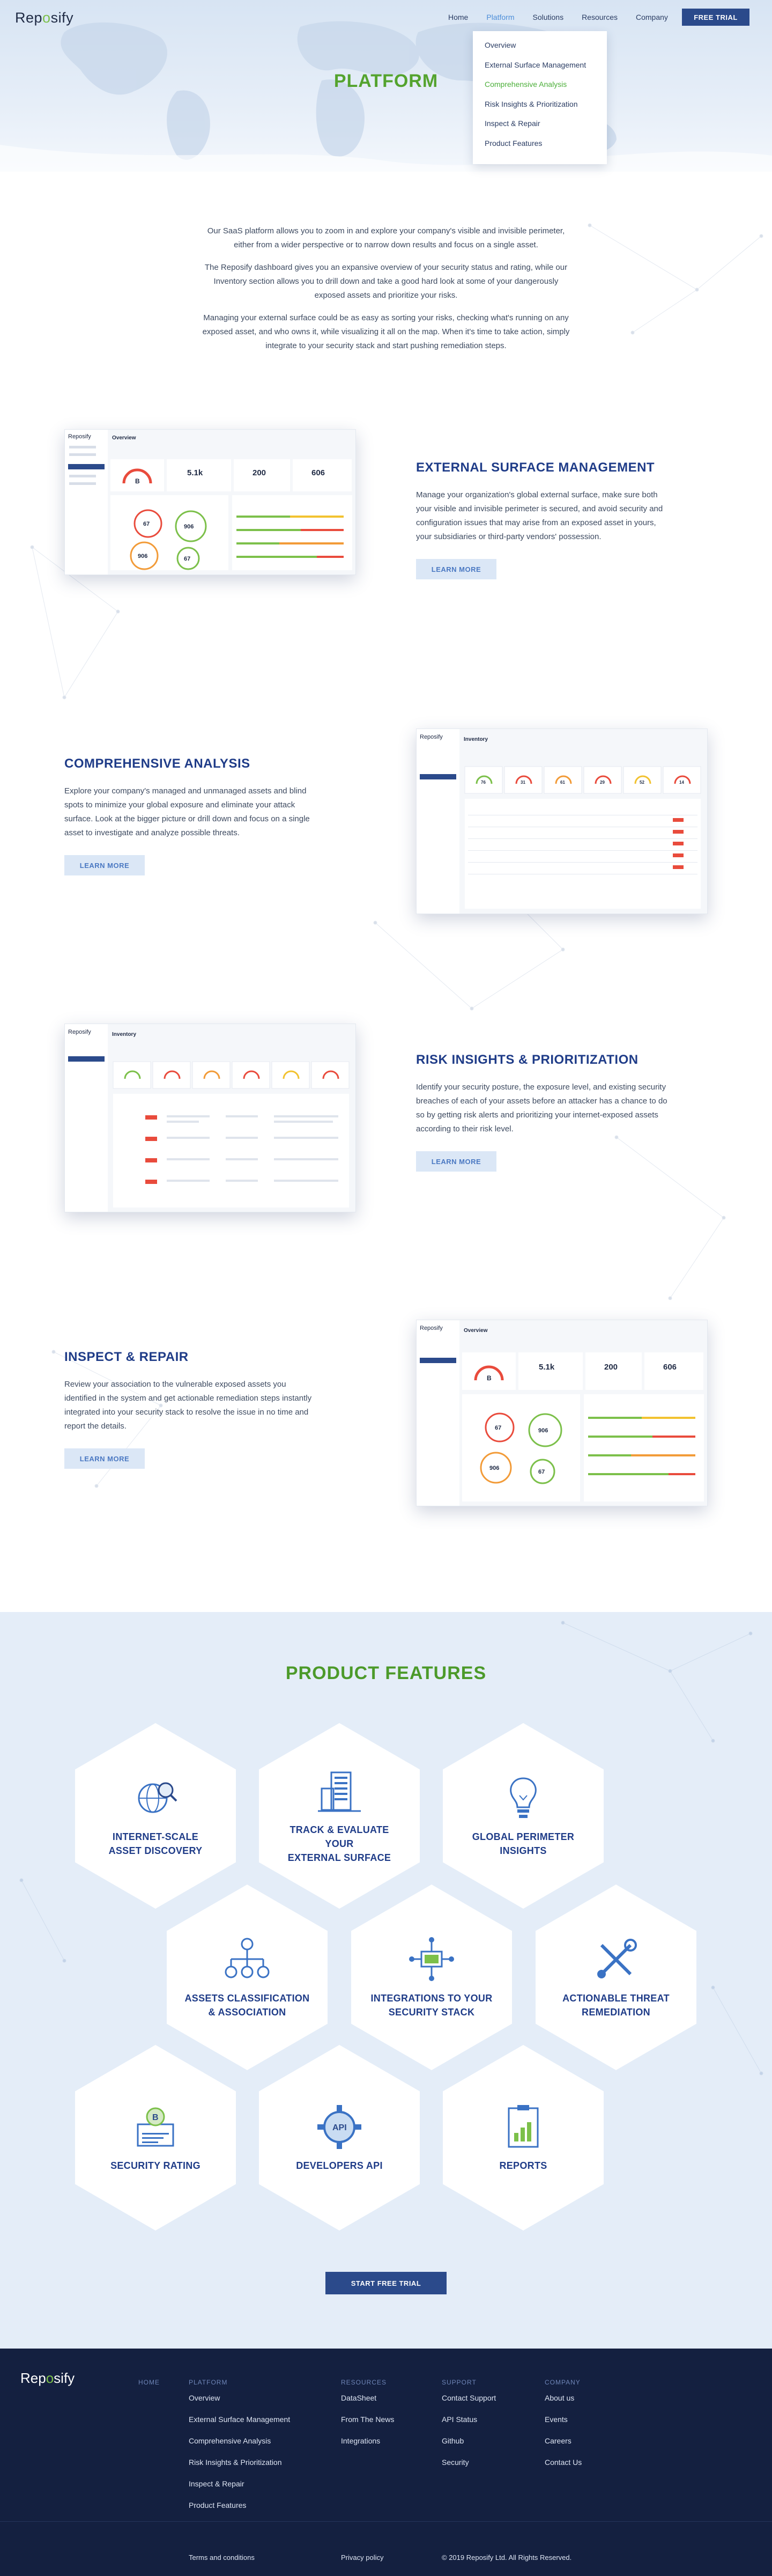 Image resolution: width=772 pixels, height=2576 pixels. Describe the element at coordinates (44, 18) in the screenshot. I see `reposify-logo: Reposify` at that location.